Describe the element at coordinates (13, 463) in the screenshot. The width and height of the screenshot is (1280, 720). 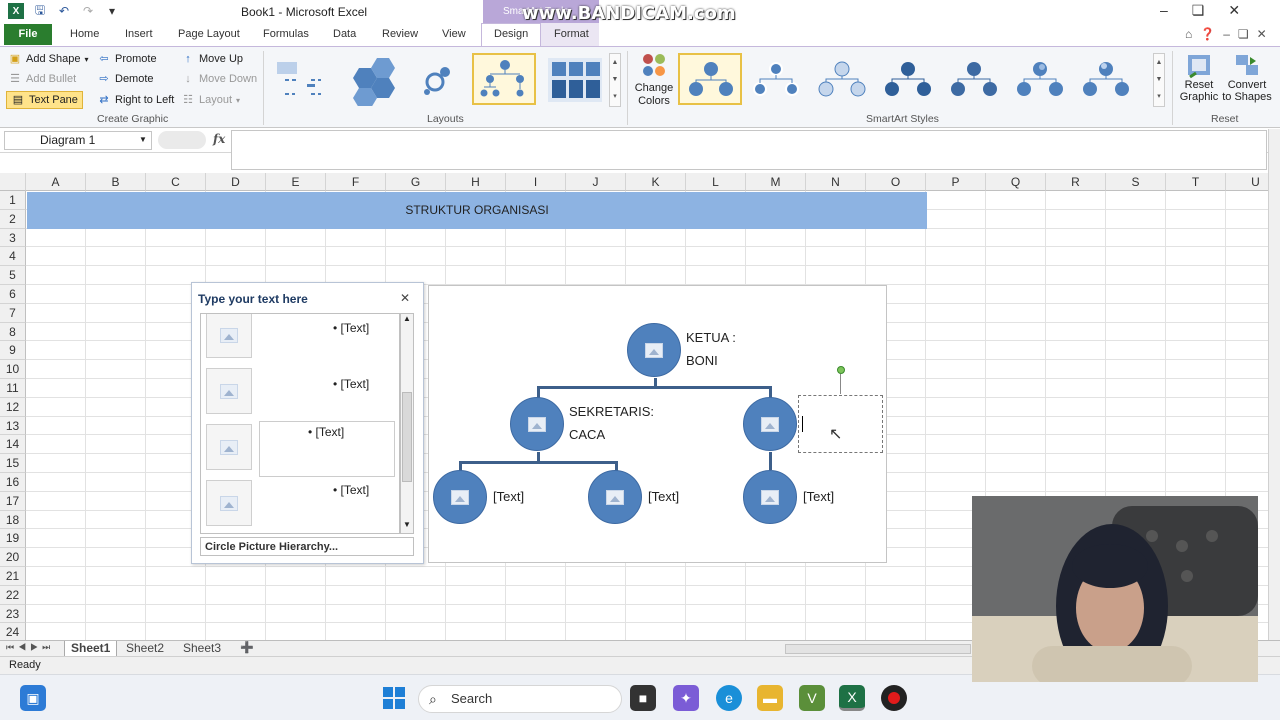
I see `row-header: 15` at that location.